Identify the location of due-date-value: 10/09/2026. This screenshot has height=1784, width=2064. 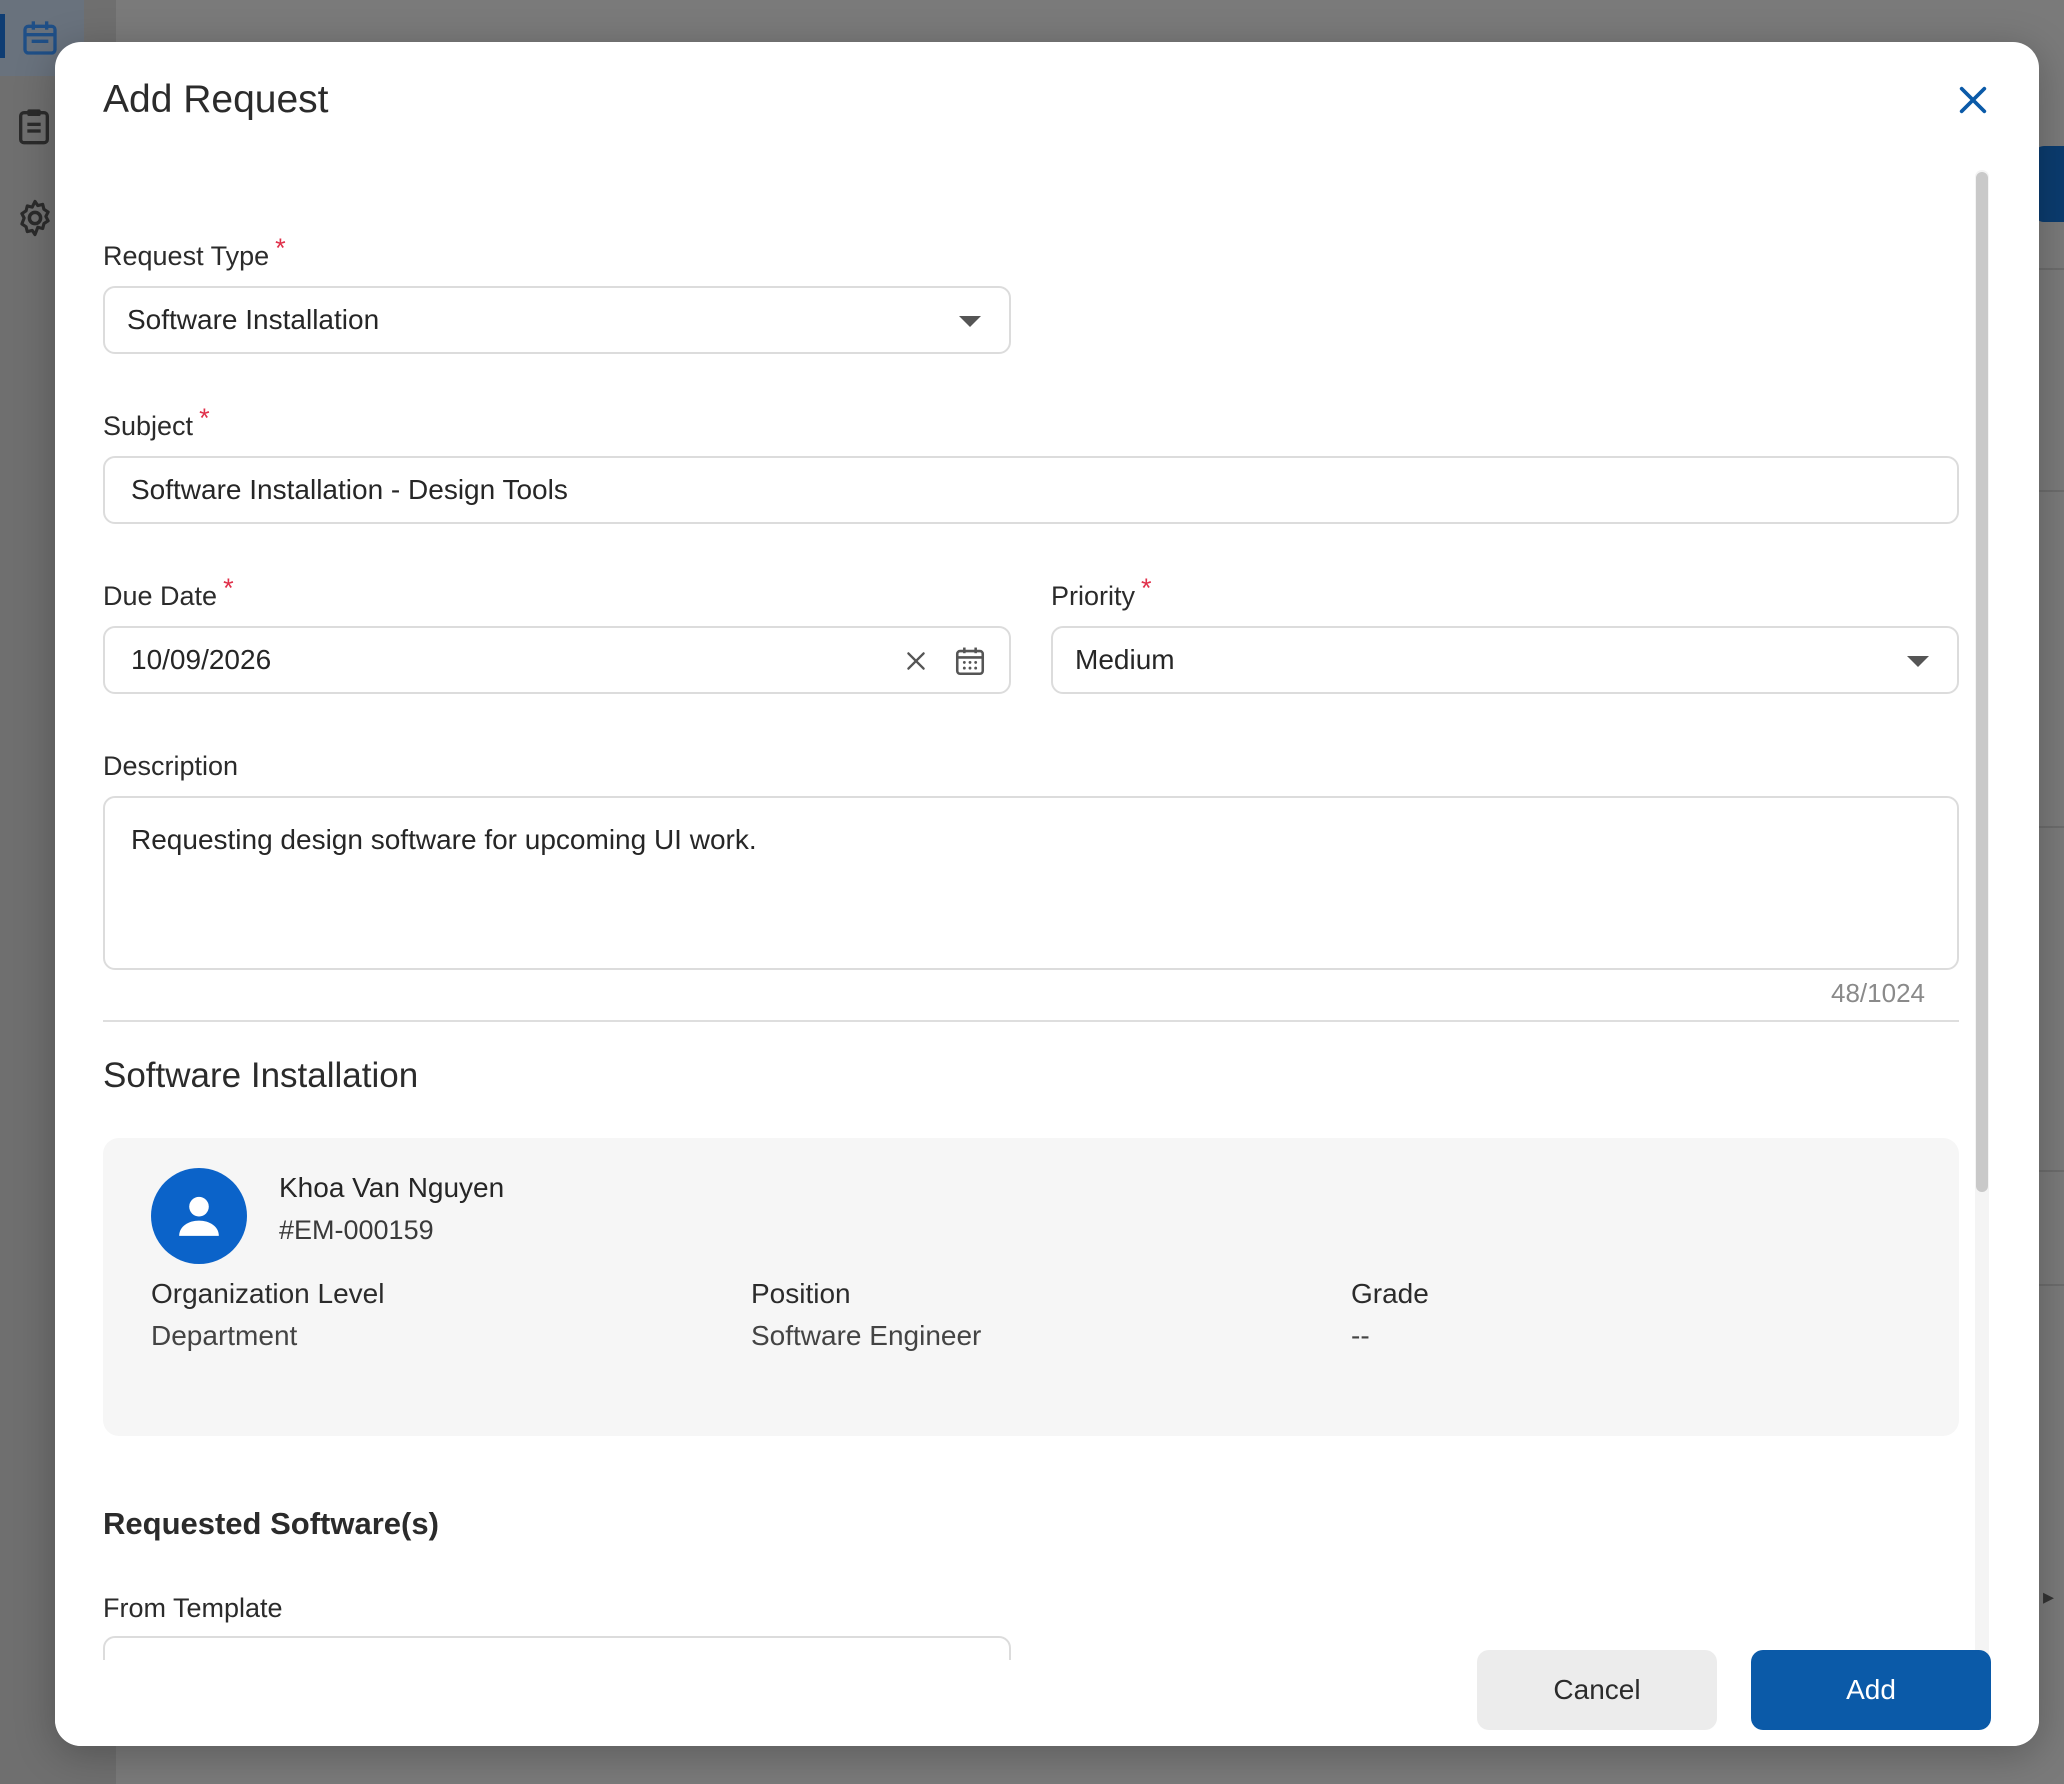
(201, 659).